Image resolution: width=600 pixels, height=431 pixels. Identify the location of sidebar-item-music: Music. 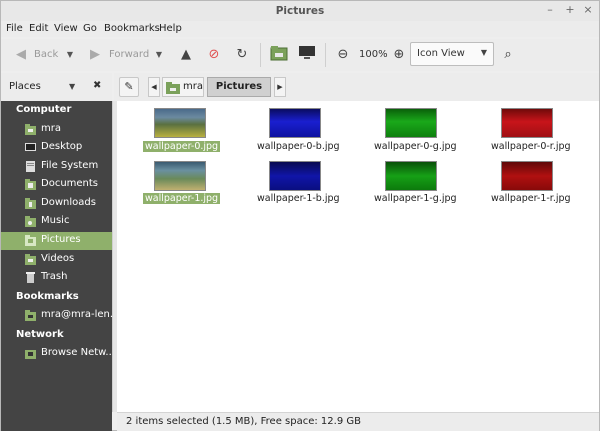
(56, 222).